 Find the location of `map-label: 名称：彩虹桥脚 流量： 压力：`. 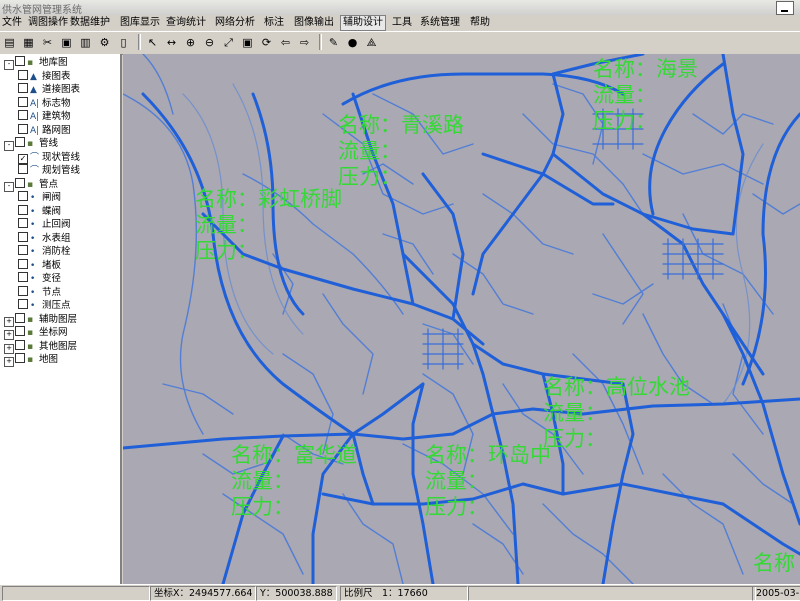

map-label: 名称：彩虹桥脚 流量： 压力： is located at coordinates (268, 225).